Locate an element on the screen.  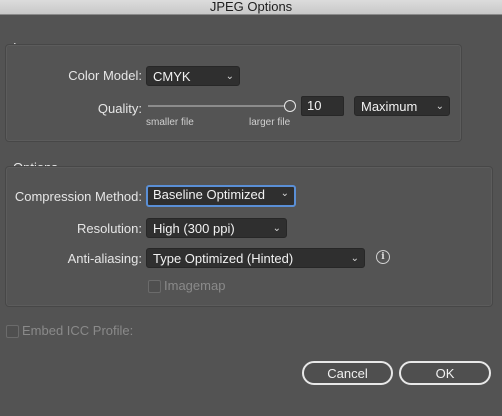
imagemap-checkbox is located at coordinates (154, 286).